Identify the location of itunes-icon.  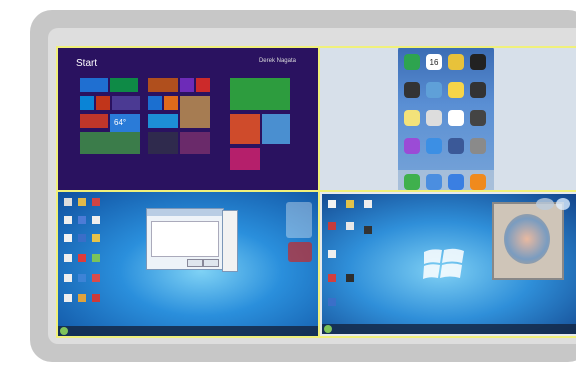
(412, 146).